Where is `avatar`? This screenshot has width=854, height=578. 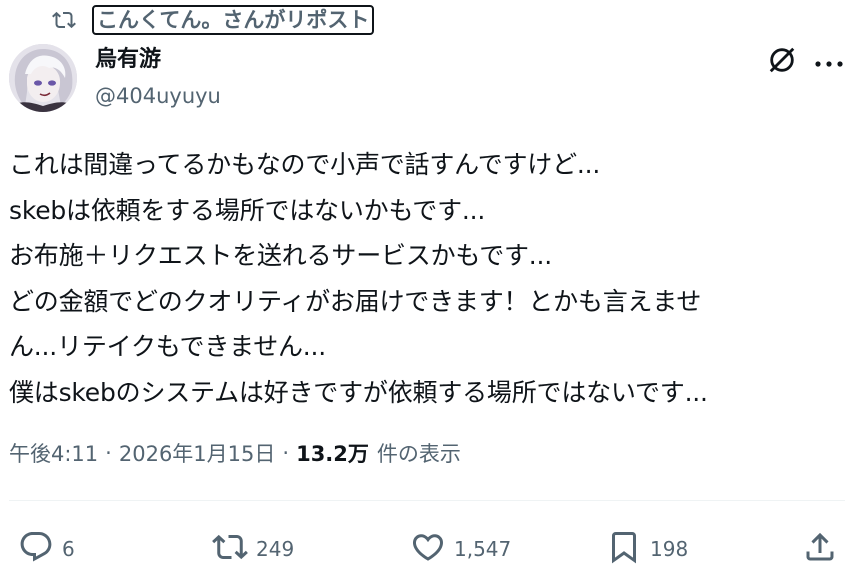 avatar is located at coordinates (43, 78).